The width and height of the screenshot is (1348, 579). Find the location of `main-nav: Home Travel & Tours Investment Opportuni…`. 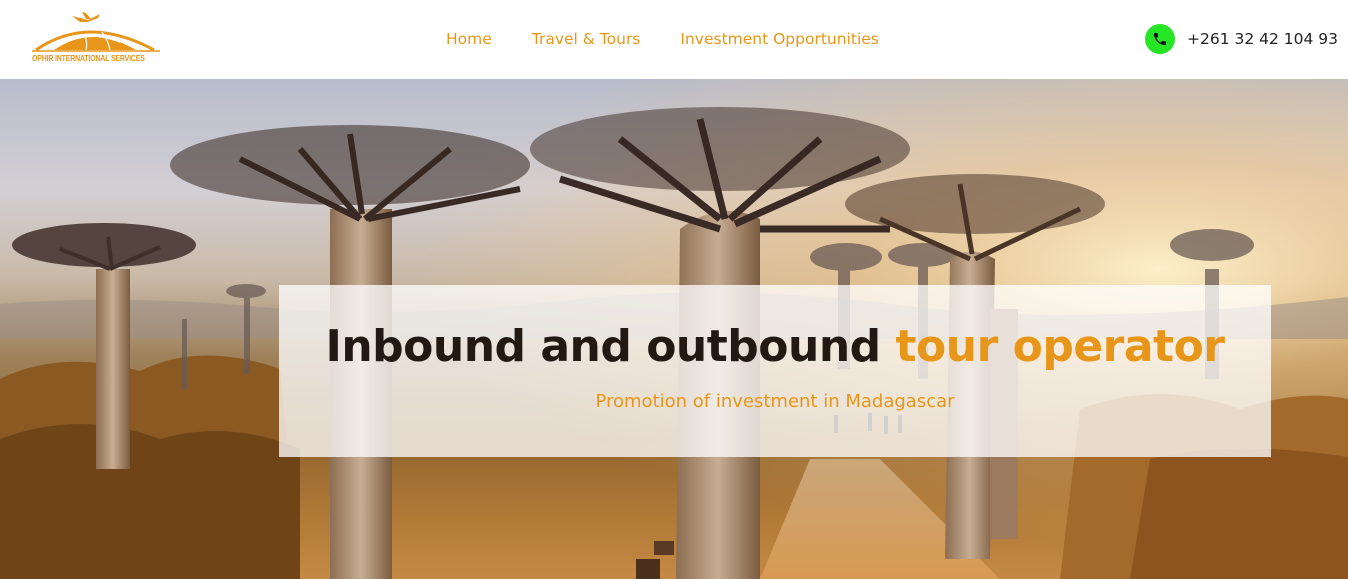

main-nav: Home Travel & Tours Investment Opportuni… is located at coordinates (662, 40).